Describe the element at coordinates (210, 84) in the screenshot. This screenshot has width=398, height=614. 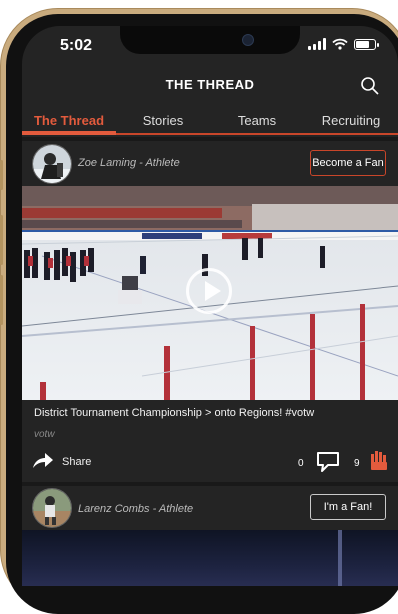
I see `app-title: THE THREAD` at that location.